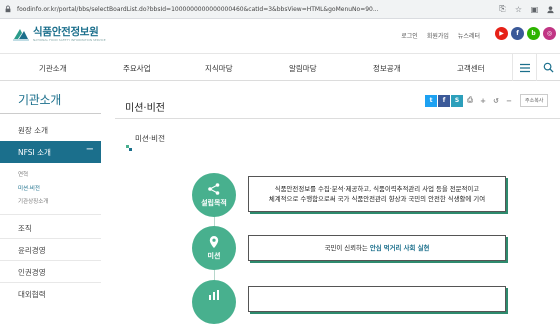 Image resolution: width=560 pixels, height=324 pixels. What do you see at coordinates (550, 9) in the screenshot?
I see `profile-icon` at bounding box center [550, 9].